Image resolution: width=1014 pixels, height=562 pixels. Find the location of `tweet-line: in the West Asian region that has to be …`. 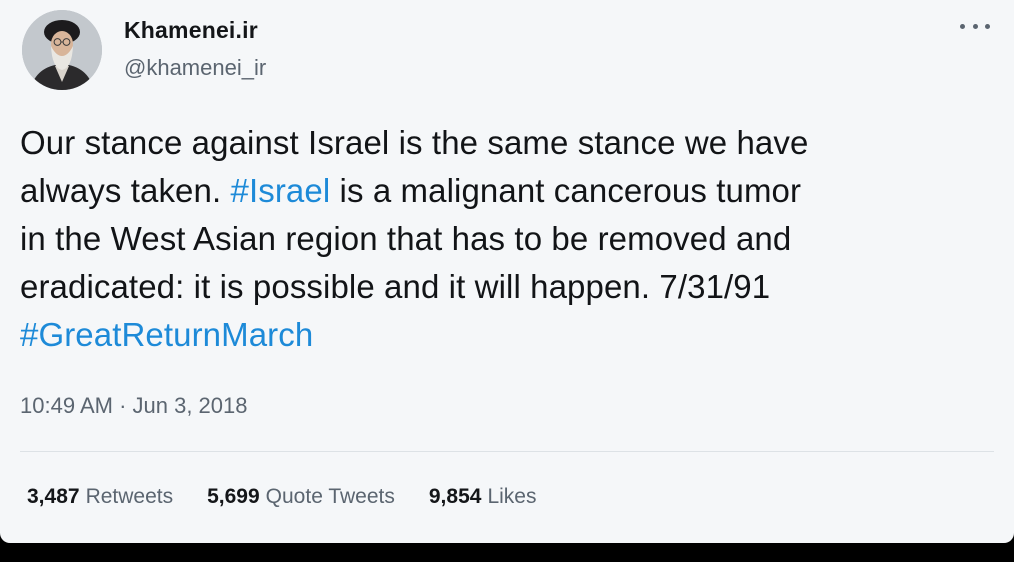

tweet-line: in the West Asian region that has to be … is located at coordinates (406, 238).